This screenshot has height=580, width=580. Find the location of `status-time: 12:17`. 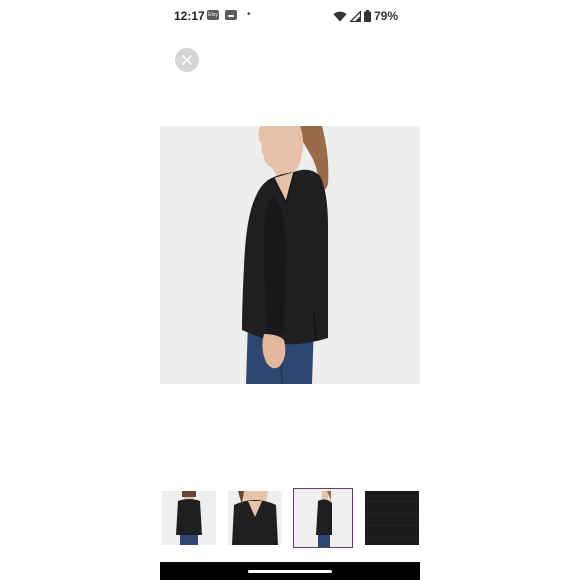

status-time: 12:17 is located at coordinates (189, 16).